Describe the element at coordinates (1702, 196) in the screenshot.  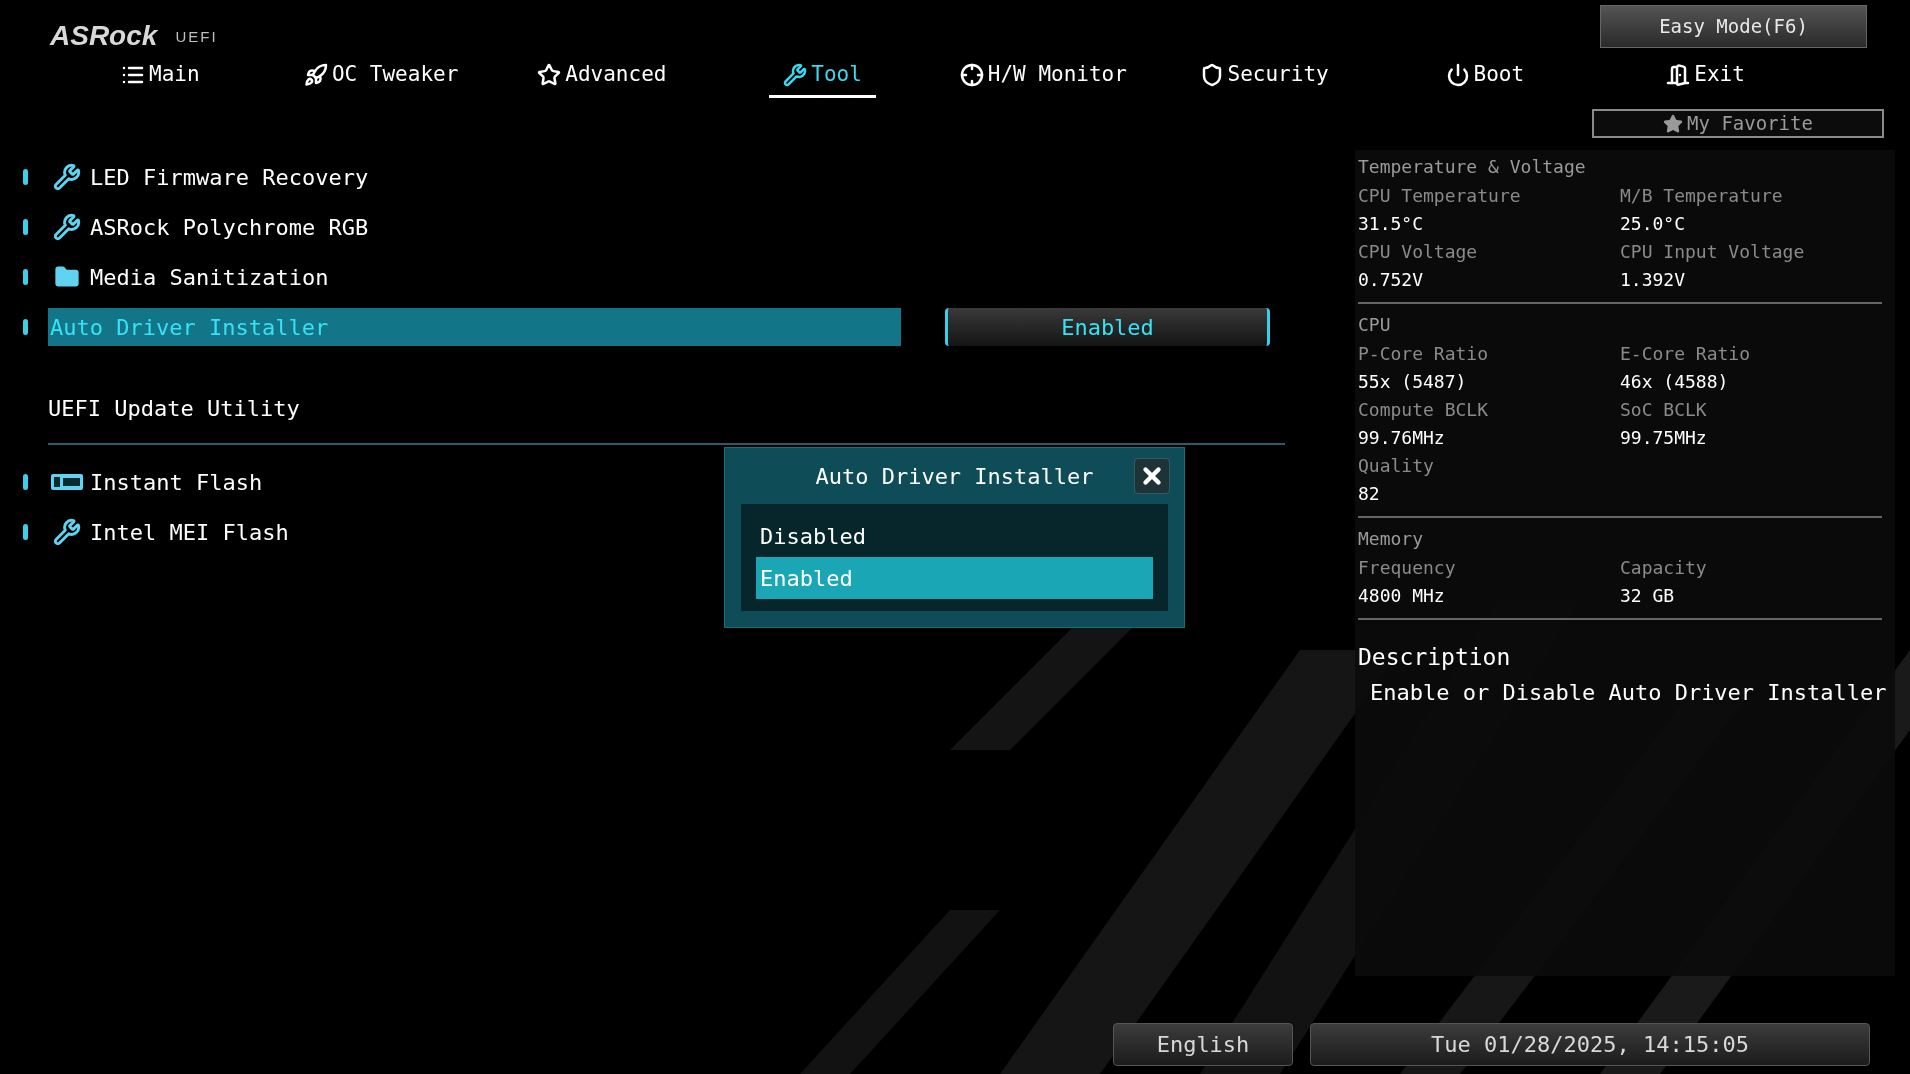
I see `field-label: M/B Temperature` at that location.